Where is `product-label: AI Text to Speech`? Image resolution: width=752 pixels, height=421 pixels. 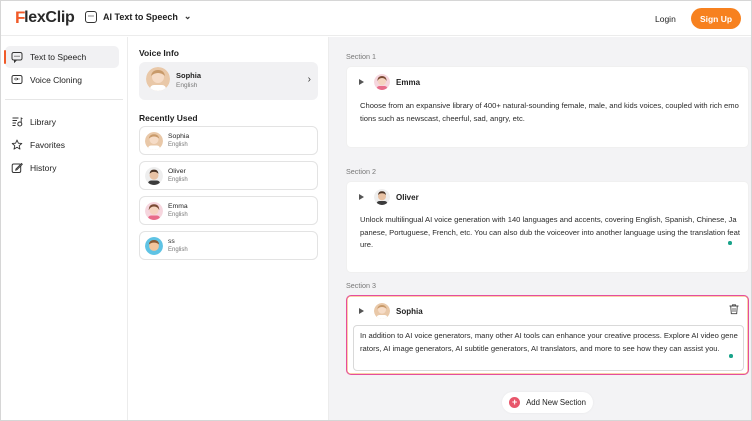
product-label: AI Text to Speech is located at coordinates (140, 17).